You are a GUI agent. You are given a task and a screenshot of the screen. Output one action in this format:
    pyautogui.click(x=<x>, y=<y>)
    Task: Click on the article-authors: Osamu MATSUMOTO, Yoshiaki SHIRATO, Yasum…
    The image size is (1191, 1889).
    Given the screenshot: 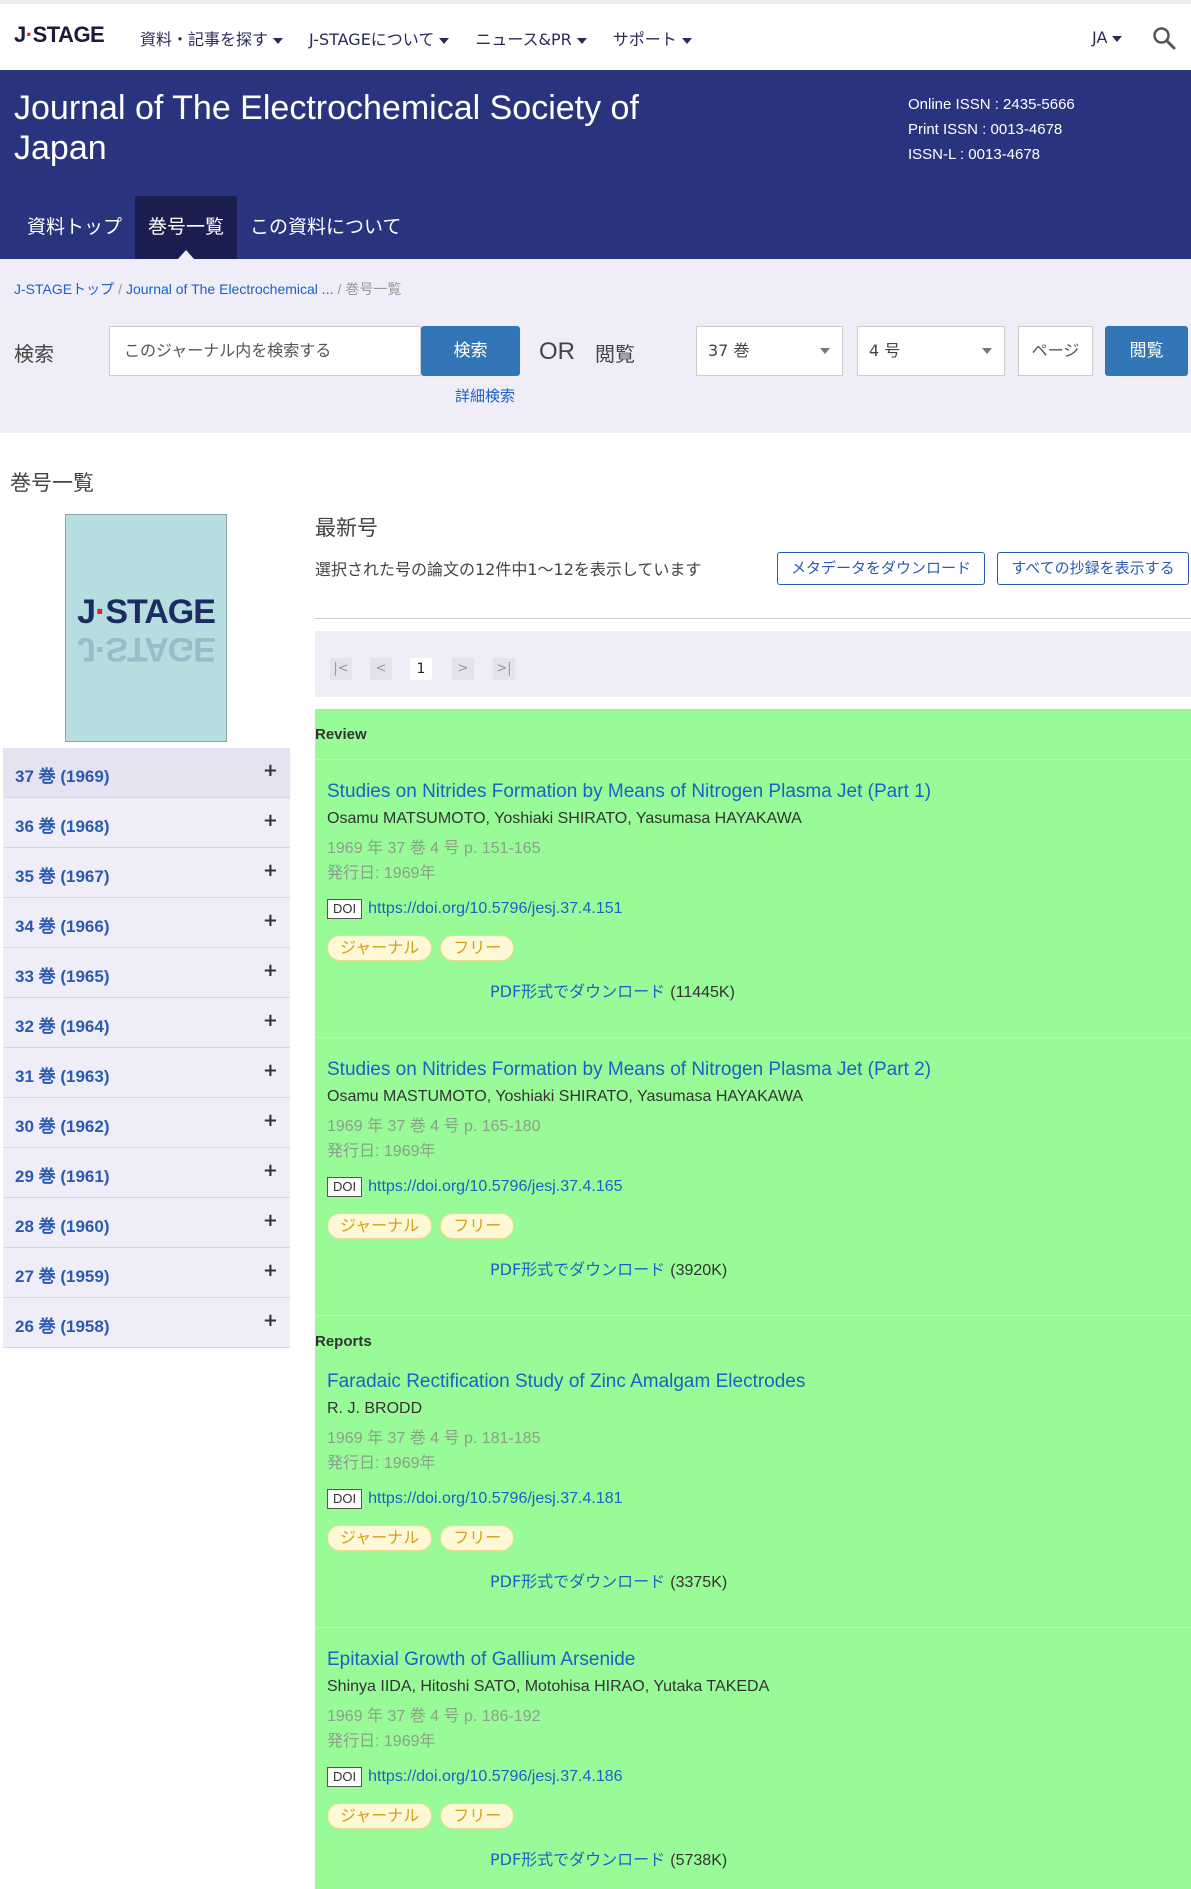 What is the action you would take?
    pyautogui.click(x=564, y=818)
    